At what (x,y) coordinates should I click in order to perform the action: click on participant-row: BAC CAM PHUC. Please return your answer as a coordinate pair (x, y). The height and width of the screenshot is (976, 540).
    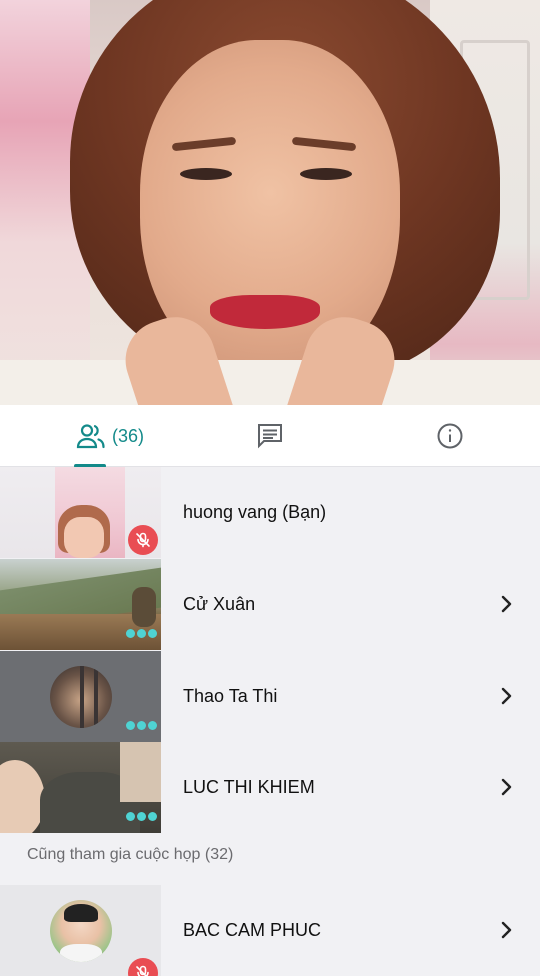
    Looking at the image, I should click on (270, 930).